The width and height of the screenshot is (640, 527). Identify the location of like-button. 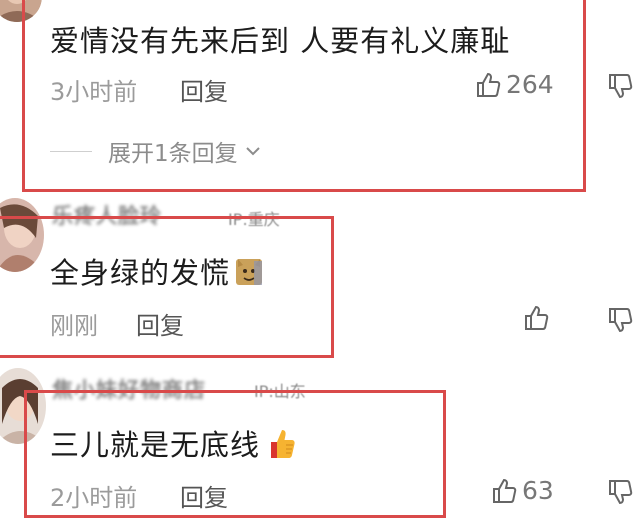
(538, 318).